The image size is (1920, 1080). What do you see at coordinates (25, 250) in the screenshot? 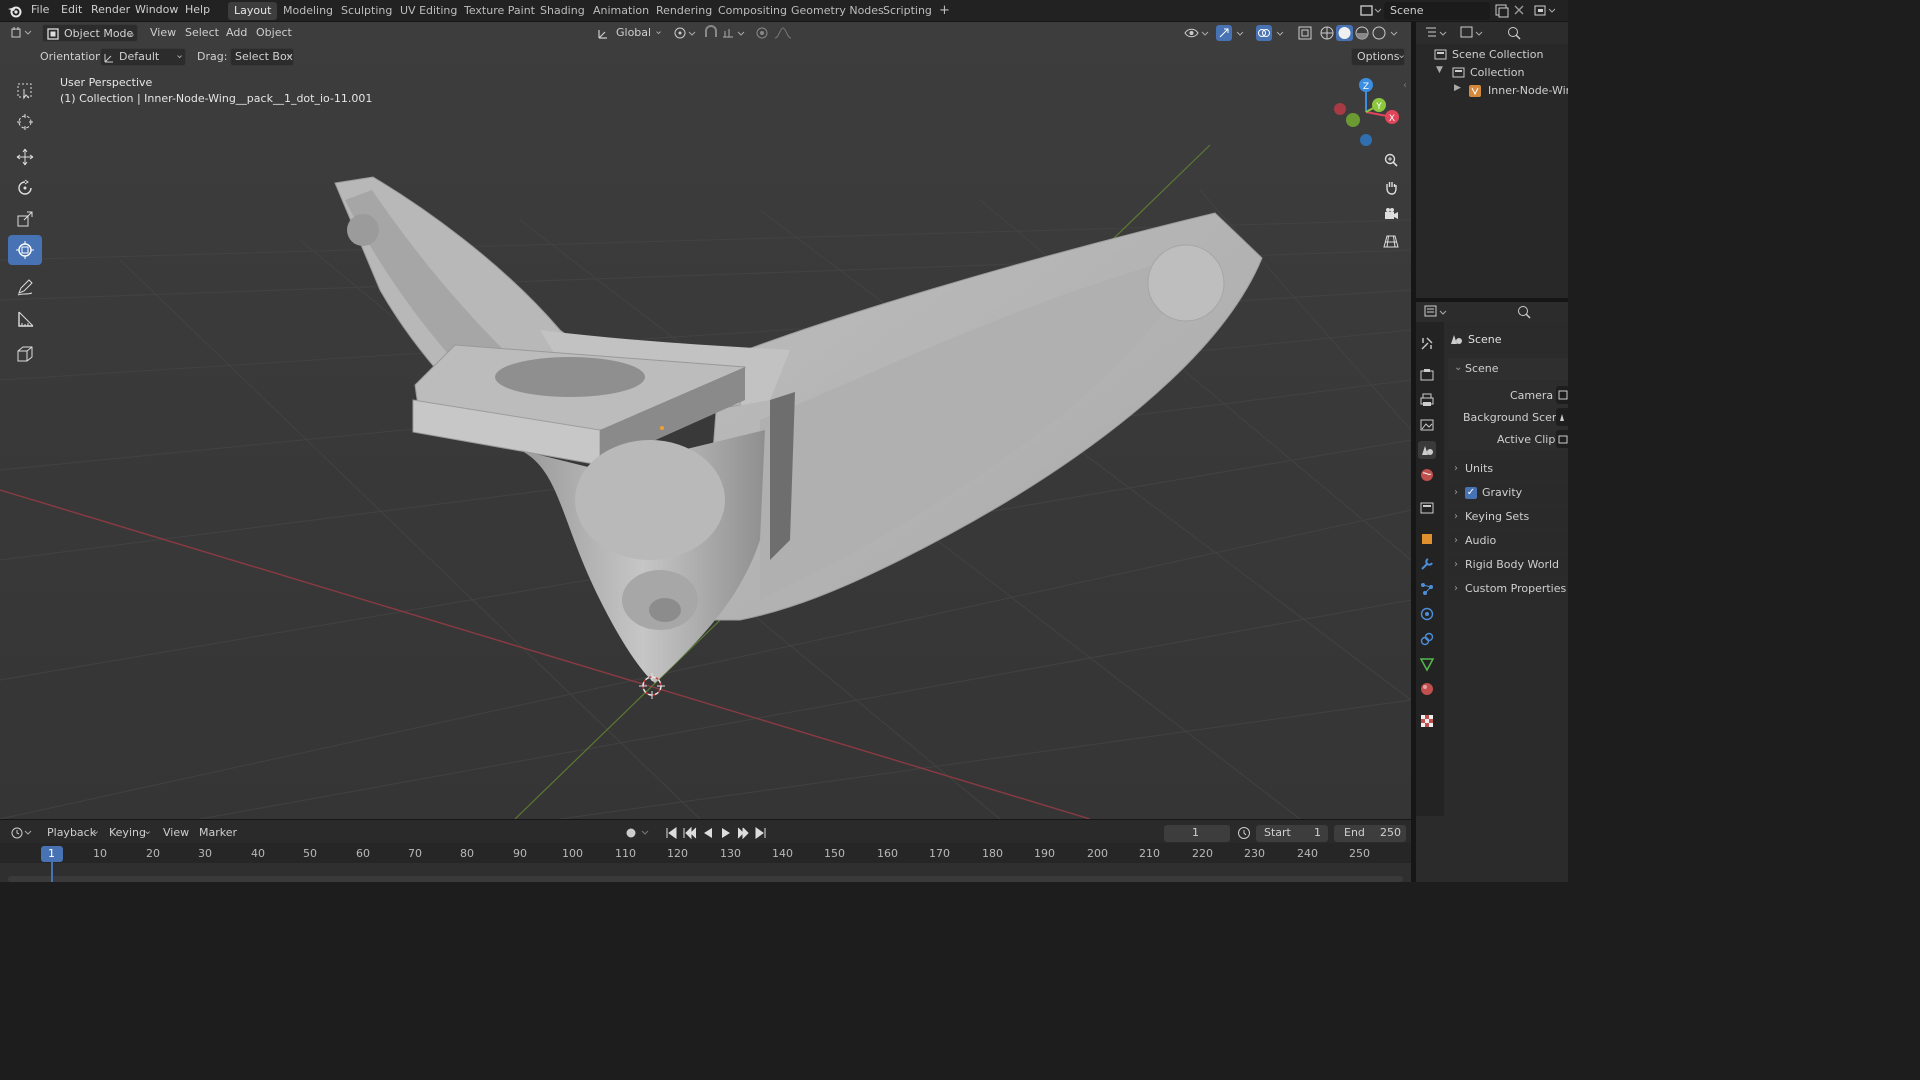
I see `transform-tool` at bounding box center [25, 250].